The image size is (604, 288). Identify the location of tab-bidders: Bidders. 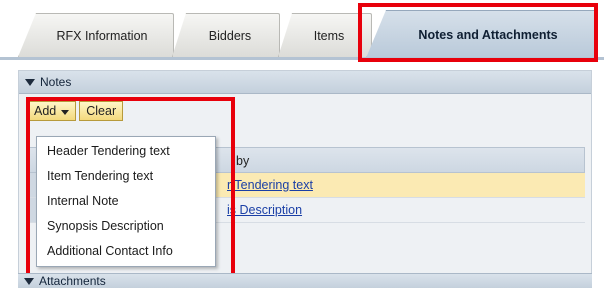
(226, 35).